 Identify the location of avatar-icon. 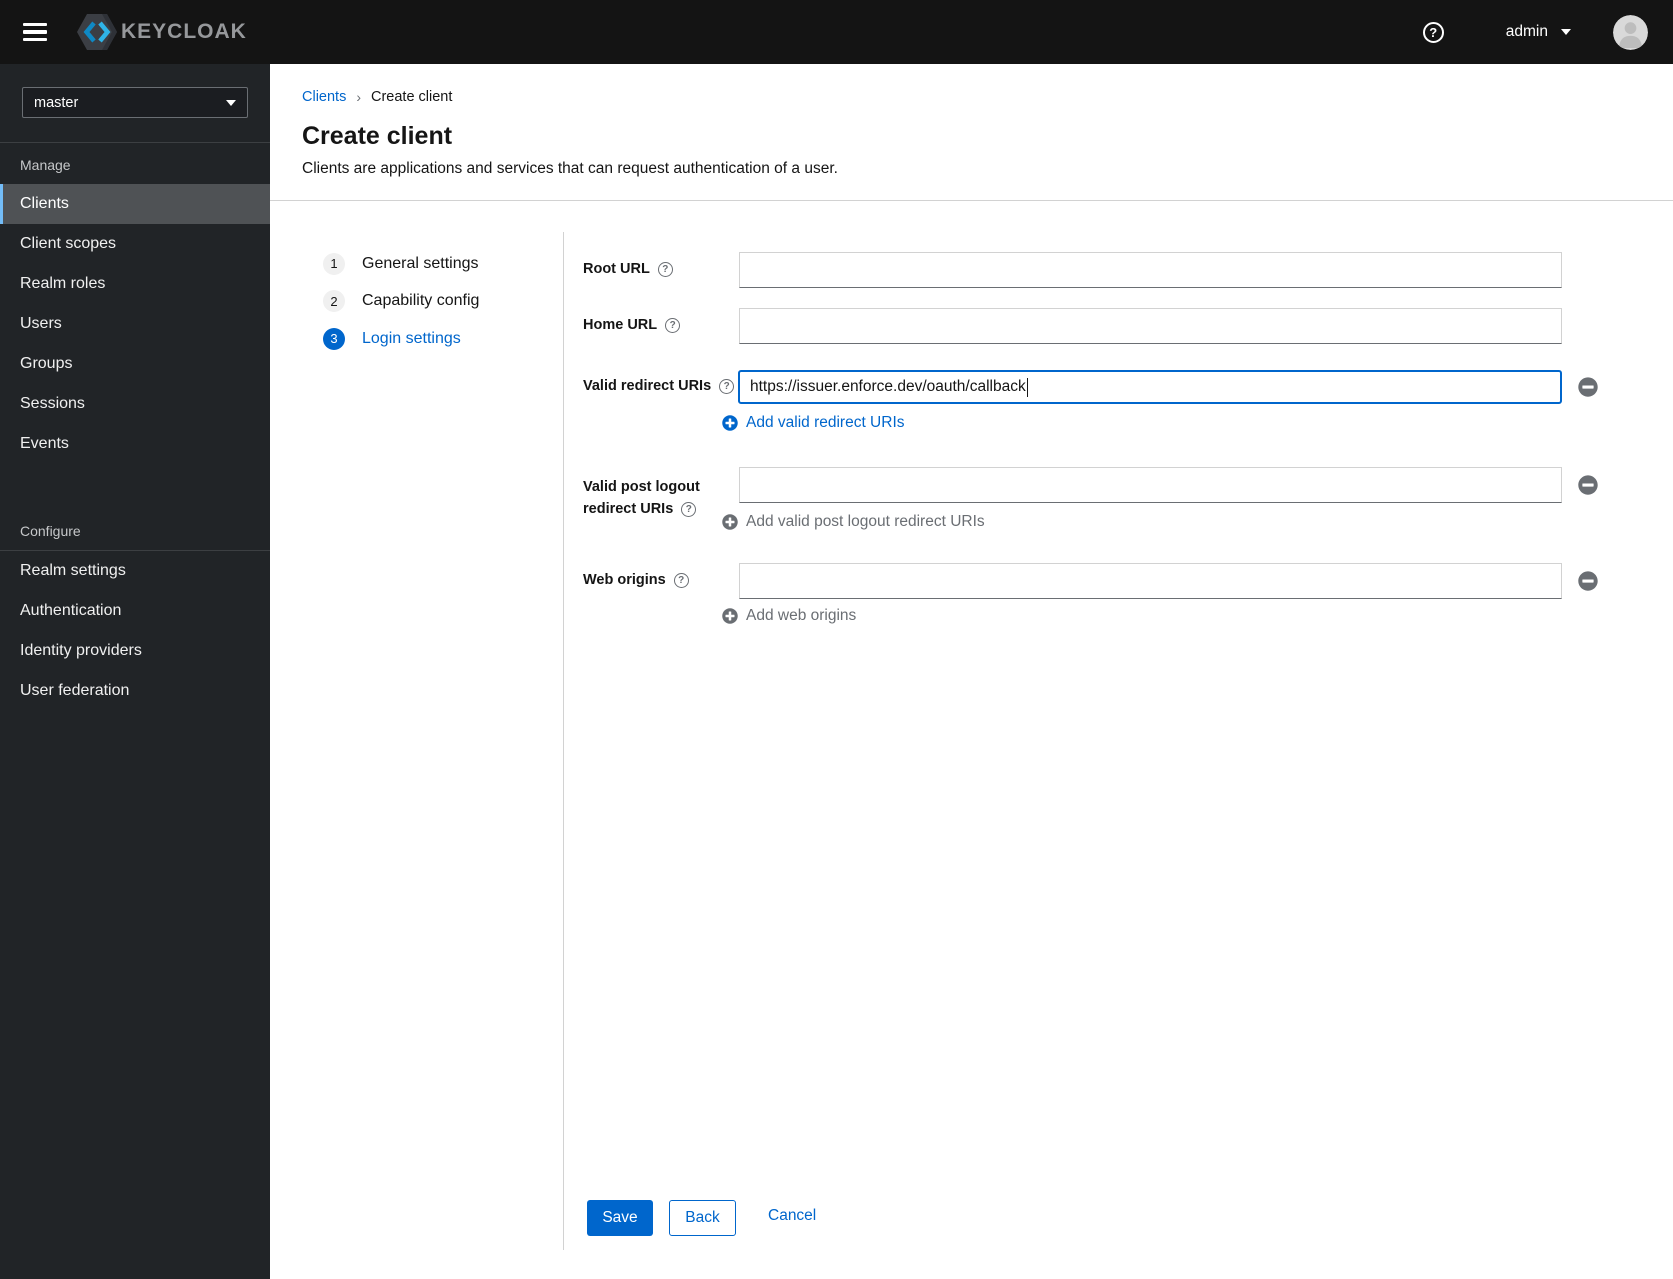
(1630, 32).